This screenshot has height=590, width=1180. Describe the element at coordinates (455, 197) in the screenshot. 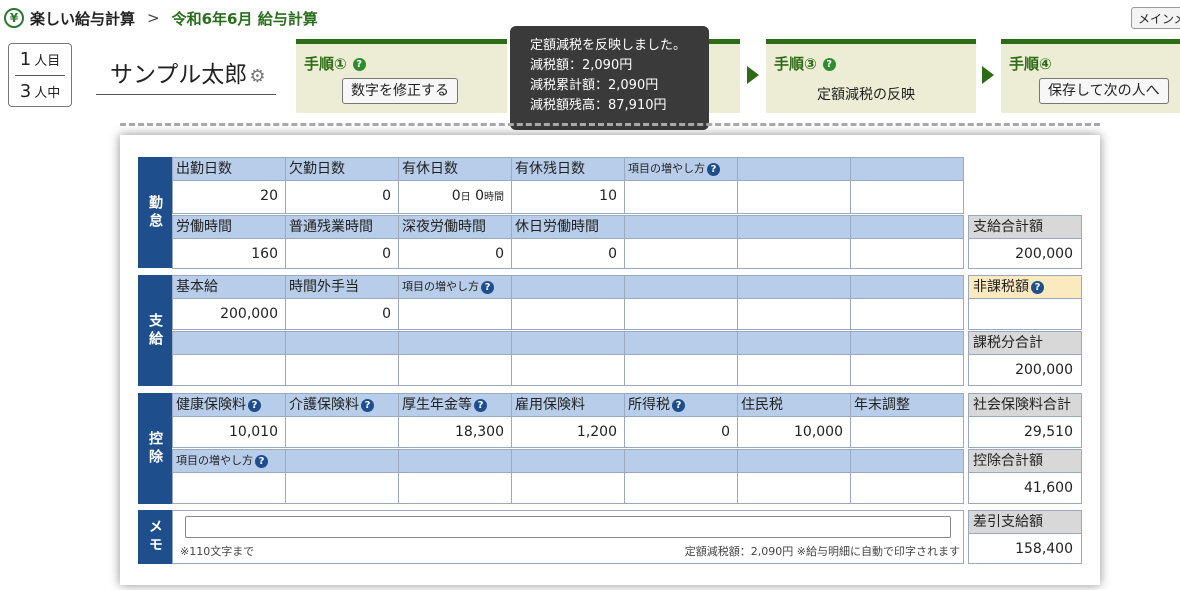

I see `paid-leave-input: 0日 0時間` at that location.